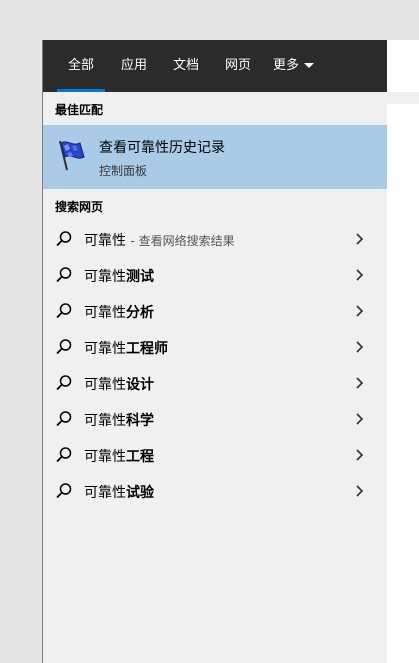 The image size is (419, 663). I want to click on web-result-item: 可靠性测试, so click(215, 275).